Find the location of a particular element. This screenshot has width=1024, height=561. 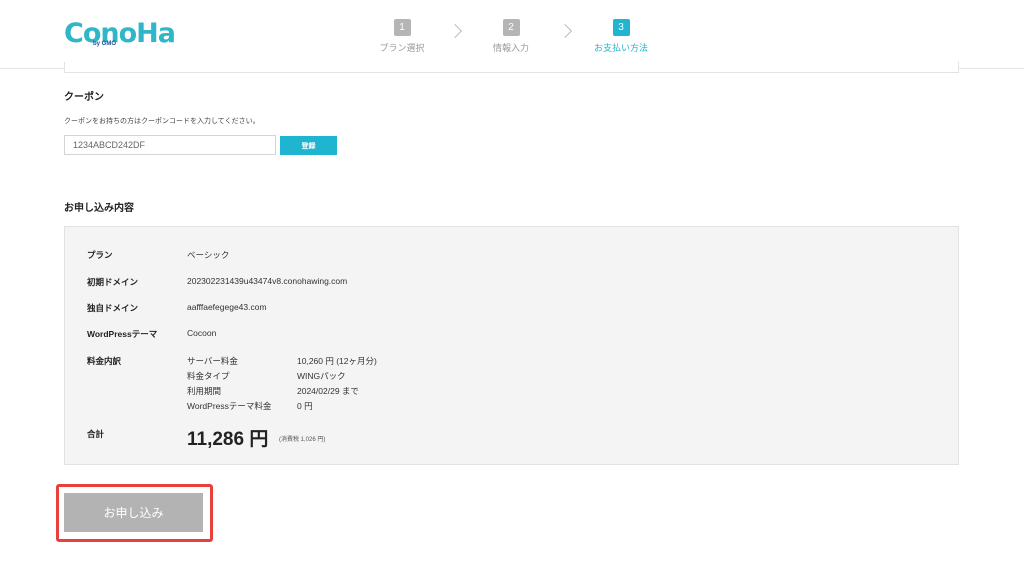

price-type-label: 料金タイプ is located at coordinates (208, 376).